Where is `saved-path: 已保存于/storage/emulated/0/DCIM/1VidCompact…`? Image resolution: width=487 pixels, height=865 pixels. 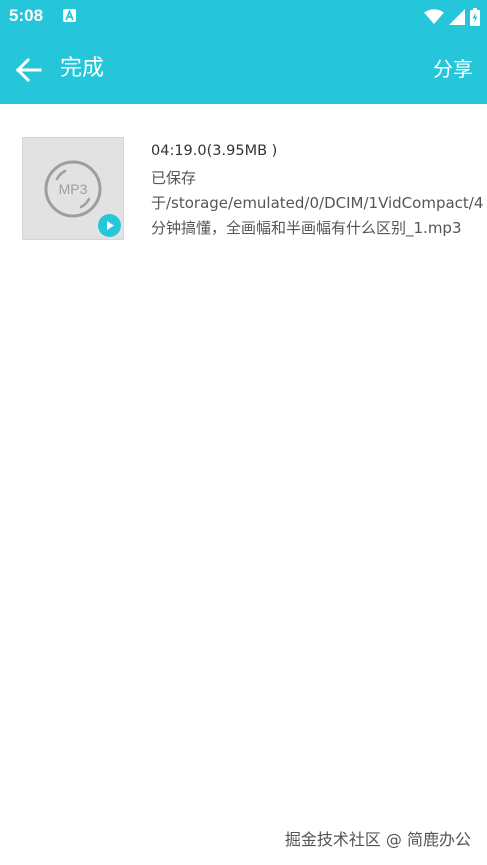
saved-path: 已保存于/storage/emulated/0/DCIM/1VidCompact… is located at coordinates (317, 203).